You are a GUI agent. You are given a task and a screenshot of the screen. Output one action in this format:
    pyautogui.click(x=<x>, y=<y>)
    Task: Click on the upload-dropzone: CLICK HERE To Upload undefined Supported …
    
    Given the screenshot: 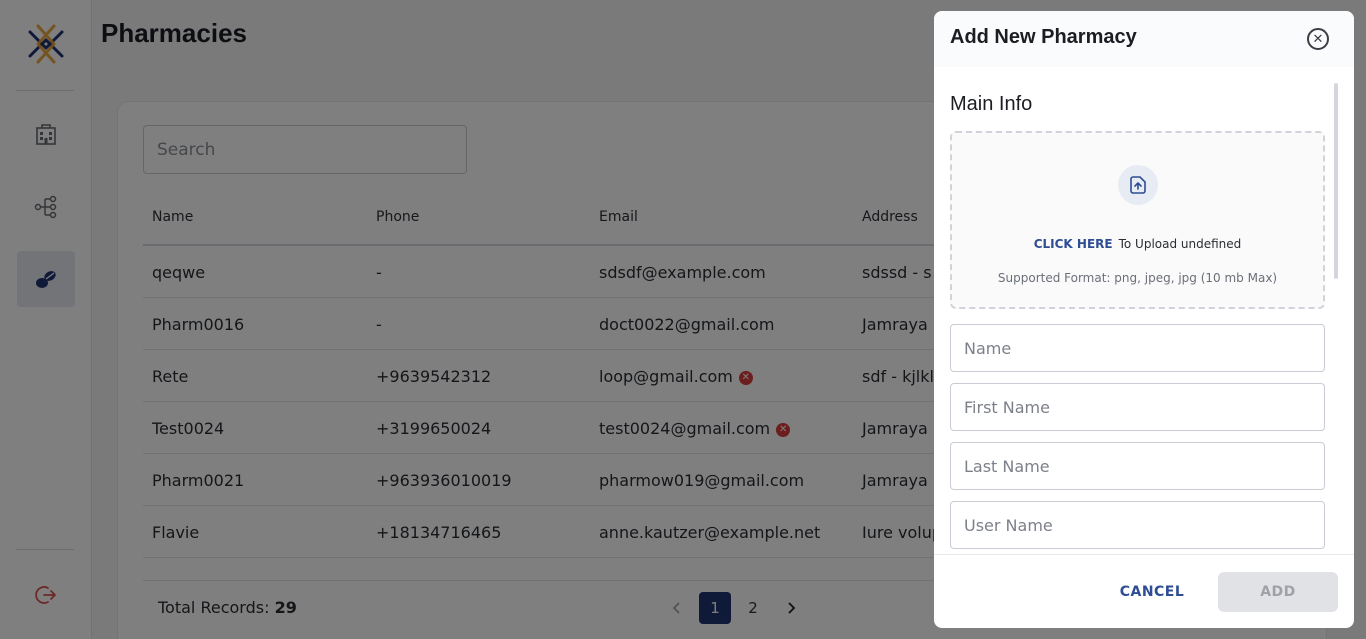 What is the action you would take?
    pyautogui.click(x=1137, y=220)
    